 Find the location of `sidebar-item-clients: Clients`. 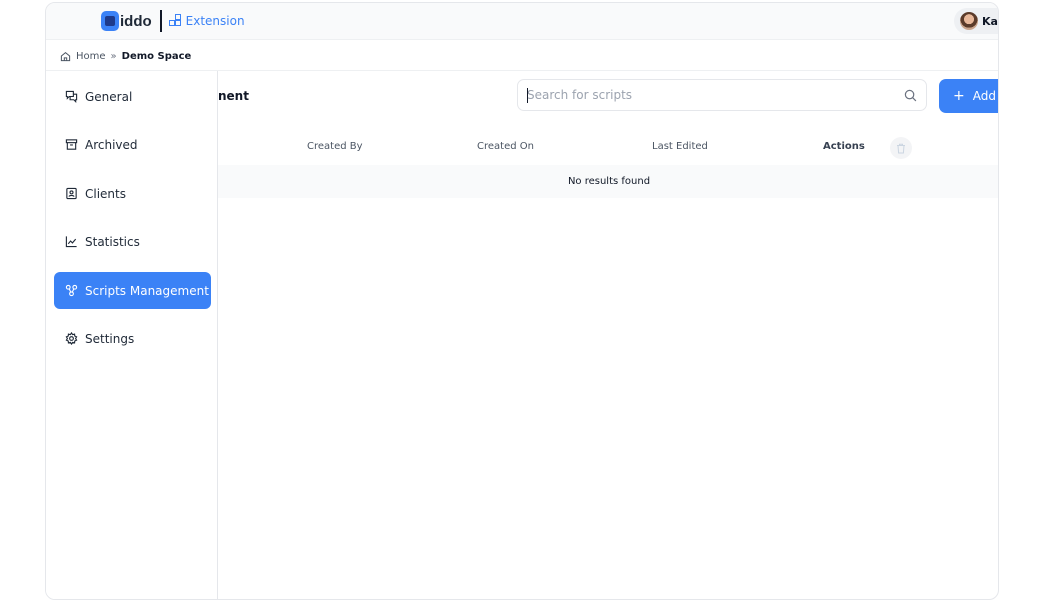

sidebar-item-clients: Clients is located at coordinates (132, 193).